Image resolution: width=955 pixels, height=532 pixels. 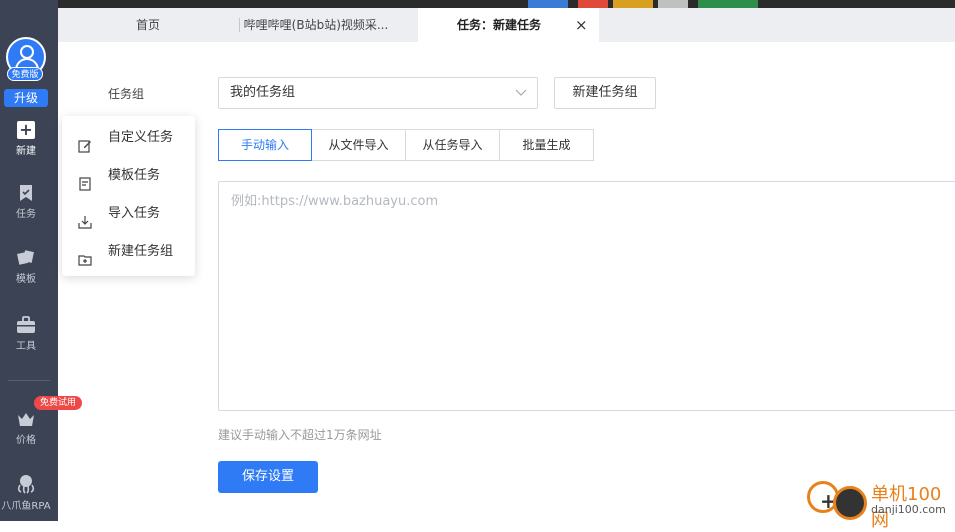 I want to click on tab-bar: 首页 哔哩哔哩(B站b站)视频采... 任务：新建任务 ×, so click(x=506, y=25).